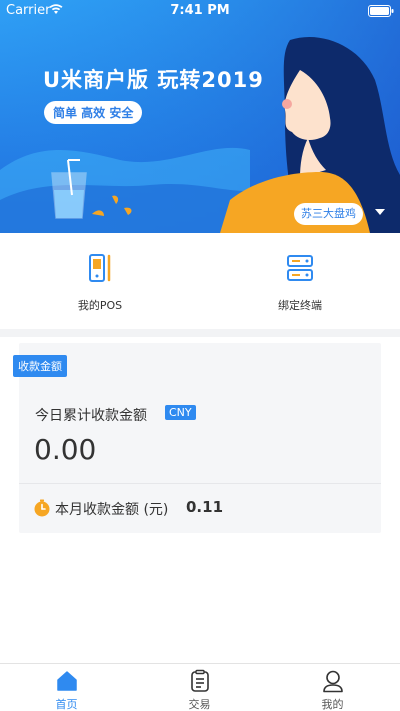 The width and height of the screenshot is (400, 711). What do you see at coordinates (333, 681) in the screenshot?
I see `user-icon` at bounding box center [333, 681].